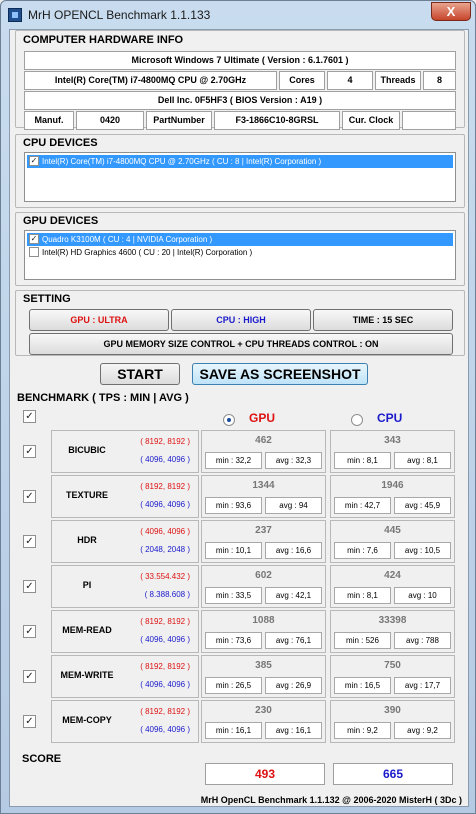 This screenshot has width=476, height=814. What do you see at coordinates (392, 710) in the screenshot?
I see `cpu-tps: 390` at bounding box center [392, 710].